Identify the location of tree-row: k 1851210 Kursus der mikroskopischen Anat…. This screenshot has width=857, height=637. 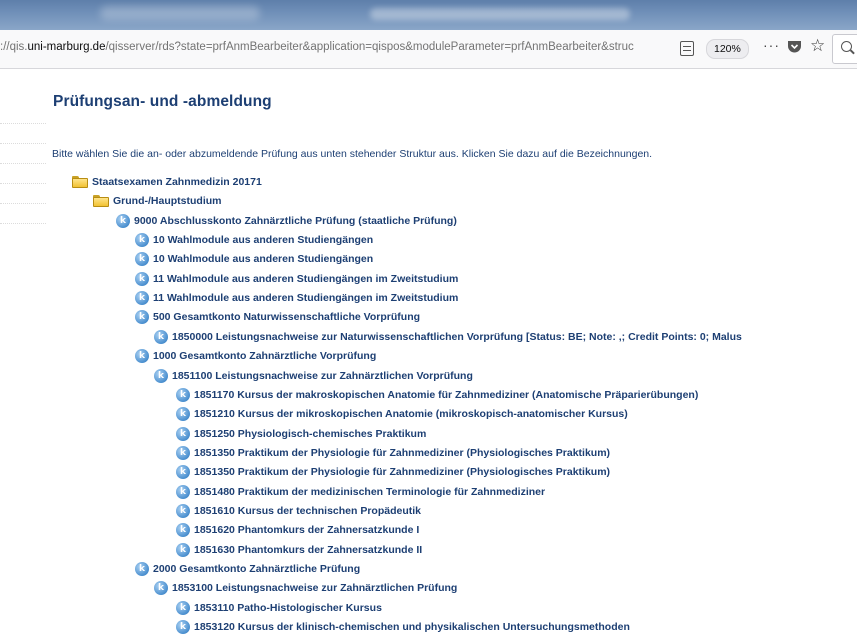
(402, 414).